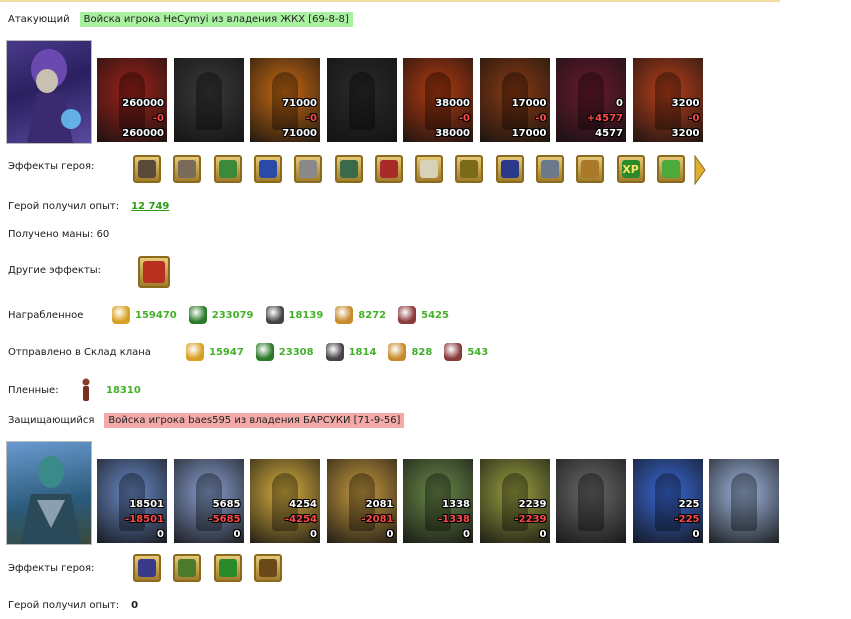 Image resolution: width=851 pixels, height=619 pixels. What do you see at coordinates (208, 501) in the screenshot?
I see `archer-unit: 5685 -5685 0` at bounding box center [208, 501].